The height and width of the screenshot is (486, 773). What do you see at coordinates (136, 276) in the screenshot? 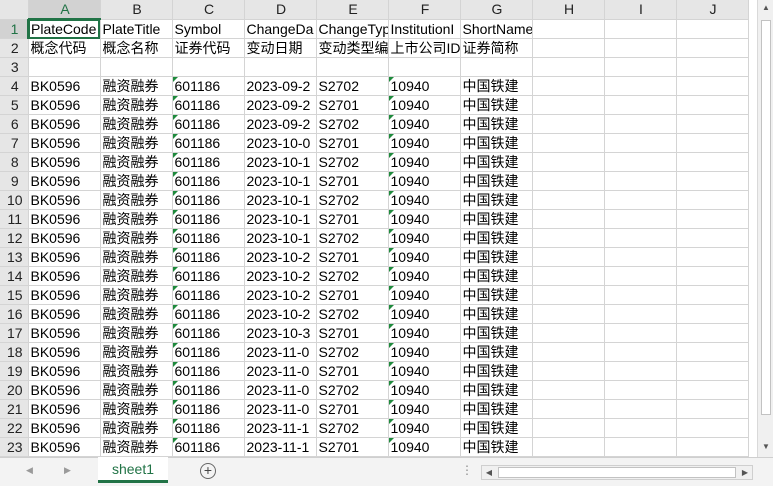
I see `cell-b14: 融资融券` at bounding box center [136, 276].